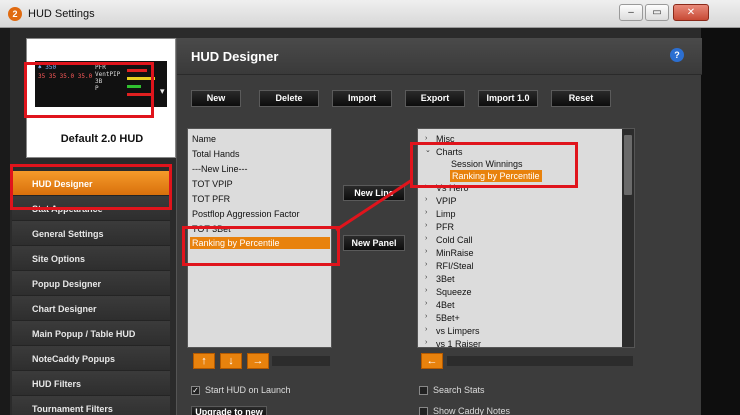  Describe the element at coordinates (15, 14) in the screenshot. I see `app-icon: 2` at that location.